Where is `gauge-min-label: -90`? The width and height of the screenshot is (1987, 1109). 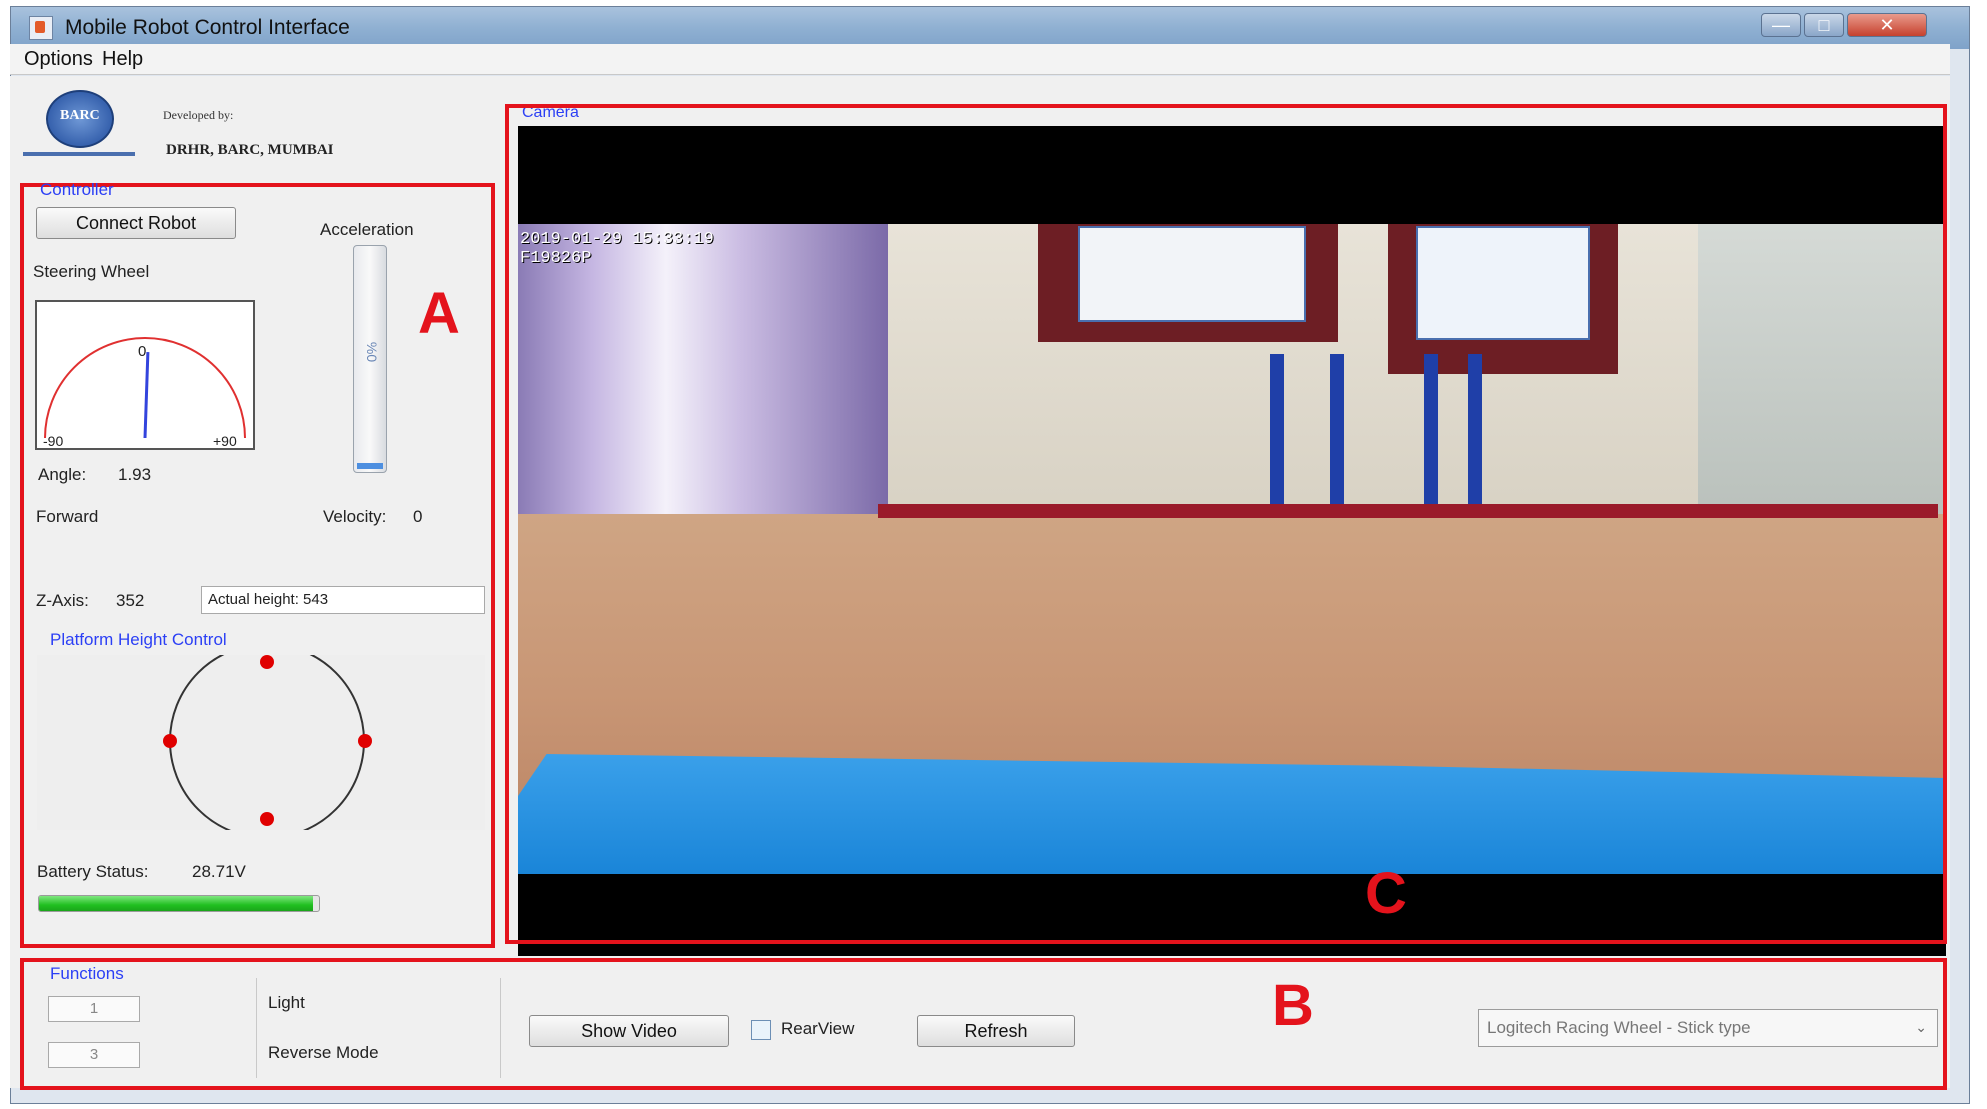
gauge-min-label: -90 is located at coordinates (53, 440).